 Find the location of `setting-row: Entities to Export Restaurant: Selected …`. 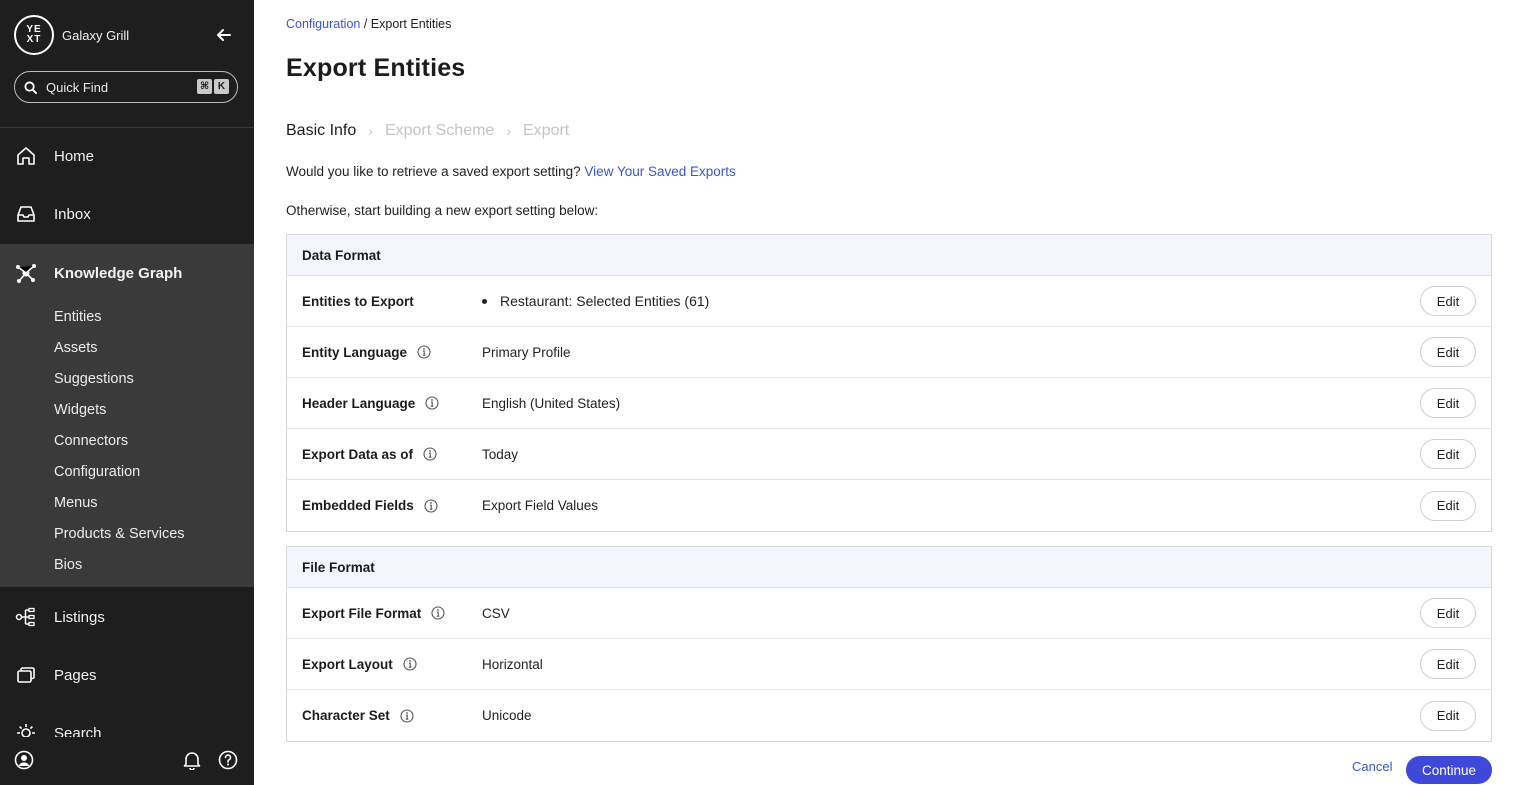

setting-row: Entities to Export Restaurant: Selected … is located at coordinates (889, 301).